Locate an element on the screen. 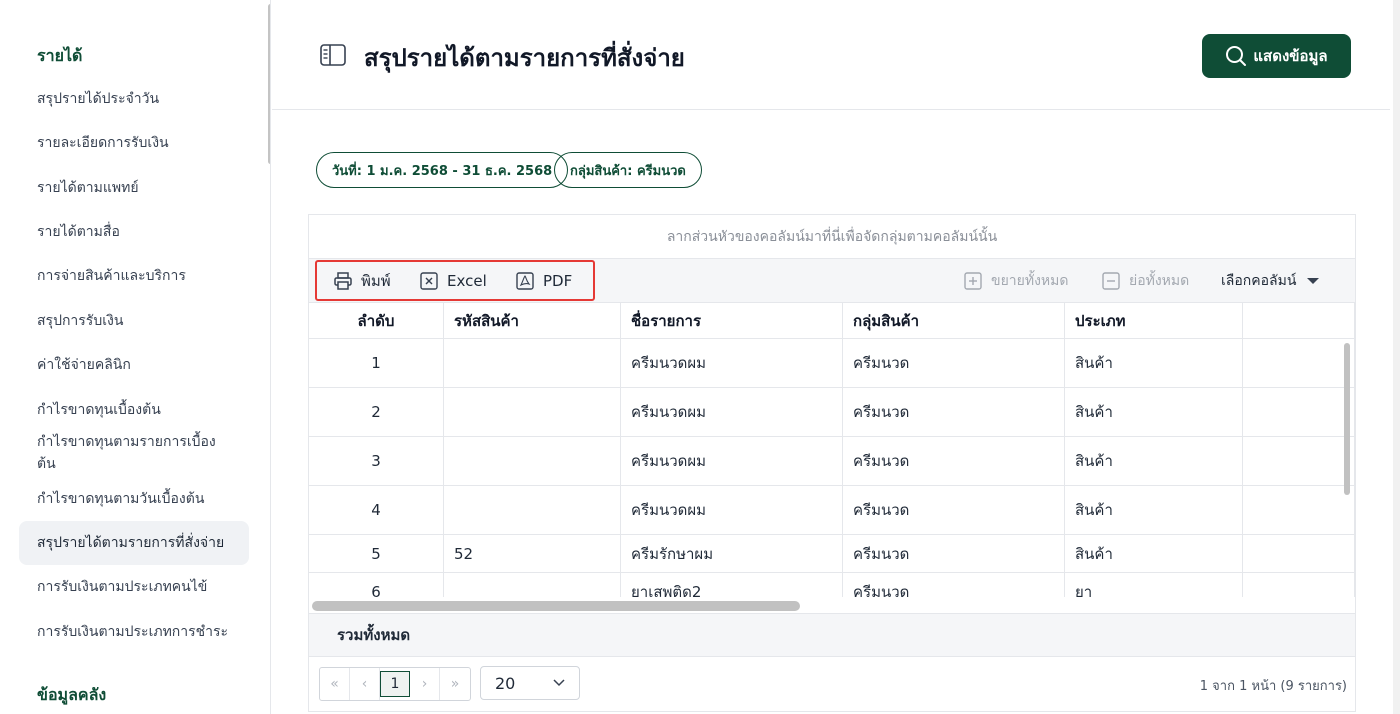  plus-square-icon is located at coordinates (973, 281).